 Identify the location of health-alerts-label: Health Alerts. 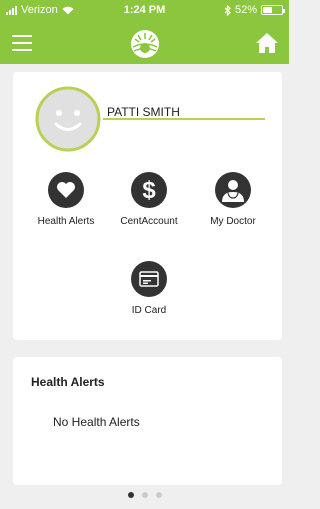
(66, 221).